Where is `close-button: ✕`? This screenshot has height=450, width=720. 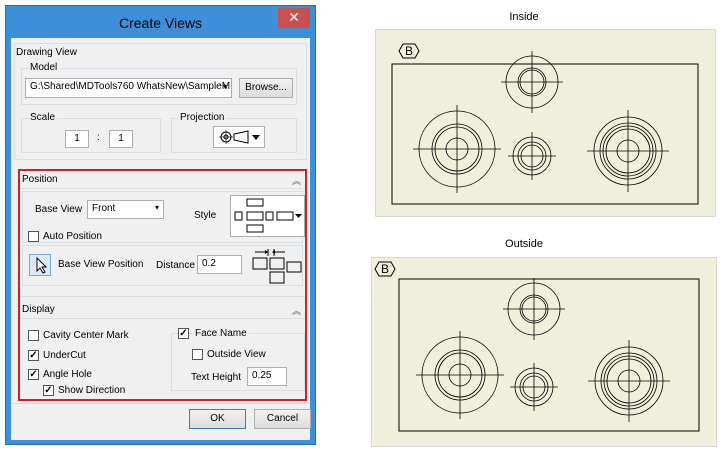 close-button: ✕ is located at coordinates (294, 18).